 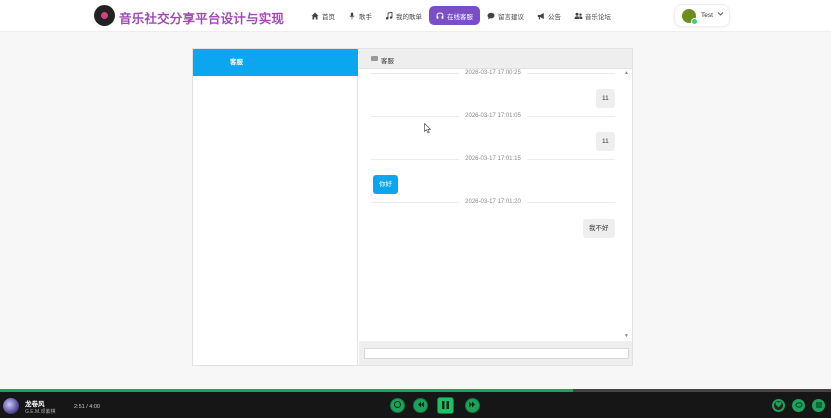 What do you see at coordinates (365, 17) in the screenshot?
I see `nav-label: 歌手` at bounding box center [365, 17].